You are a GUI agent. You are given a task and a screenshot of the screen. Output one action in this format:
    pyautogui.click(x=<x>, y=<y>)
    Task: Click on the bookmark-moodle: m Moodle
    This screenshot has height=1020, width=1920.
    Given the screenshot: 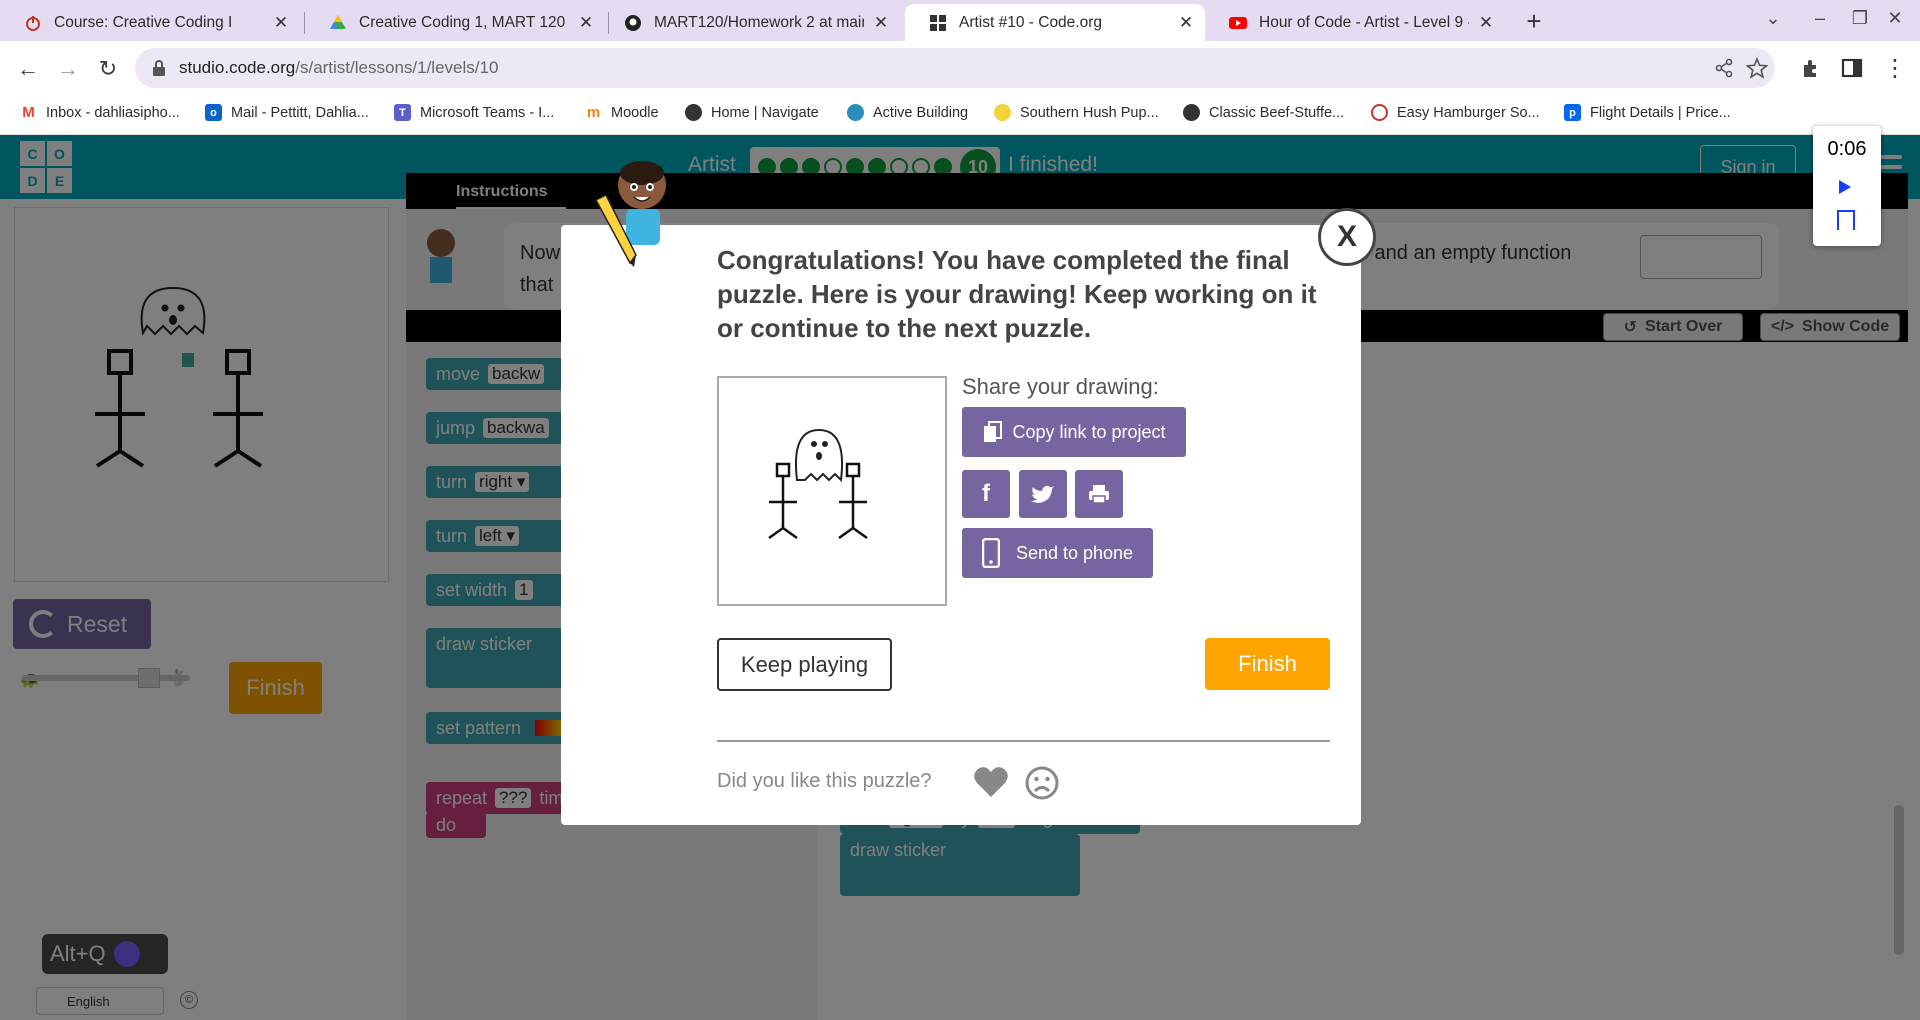 What is the action you would take?
    pyautogui.click(x=622, y=112)
    